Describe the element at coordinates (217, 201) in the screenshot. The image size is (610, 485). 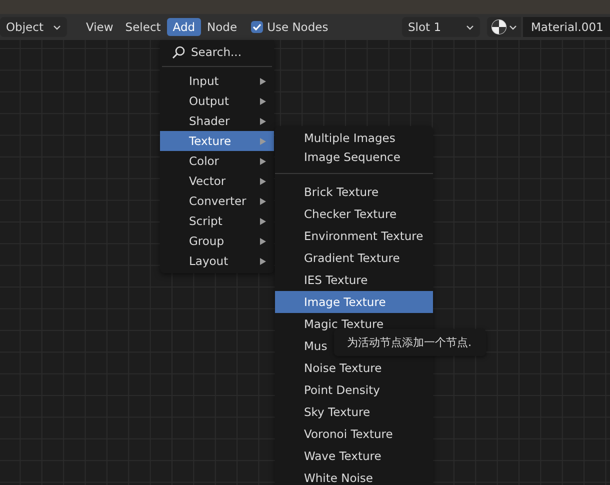
I see `menu-item: Converter` at that location.